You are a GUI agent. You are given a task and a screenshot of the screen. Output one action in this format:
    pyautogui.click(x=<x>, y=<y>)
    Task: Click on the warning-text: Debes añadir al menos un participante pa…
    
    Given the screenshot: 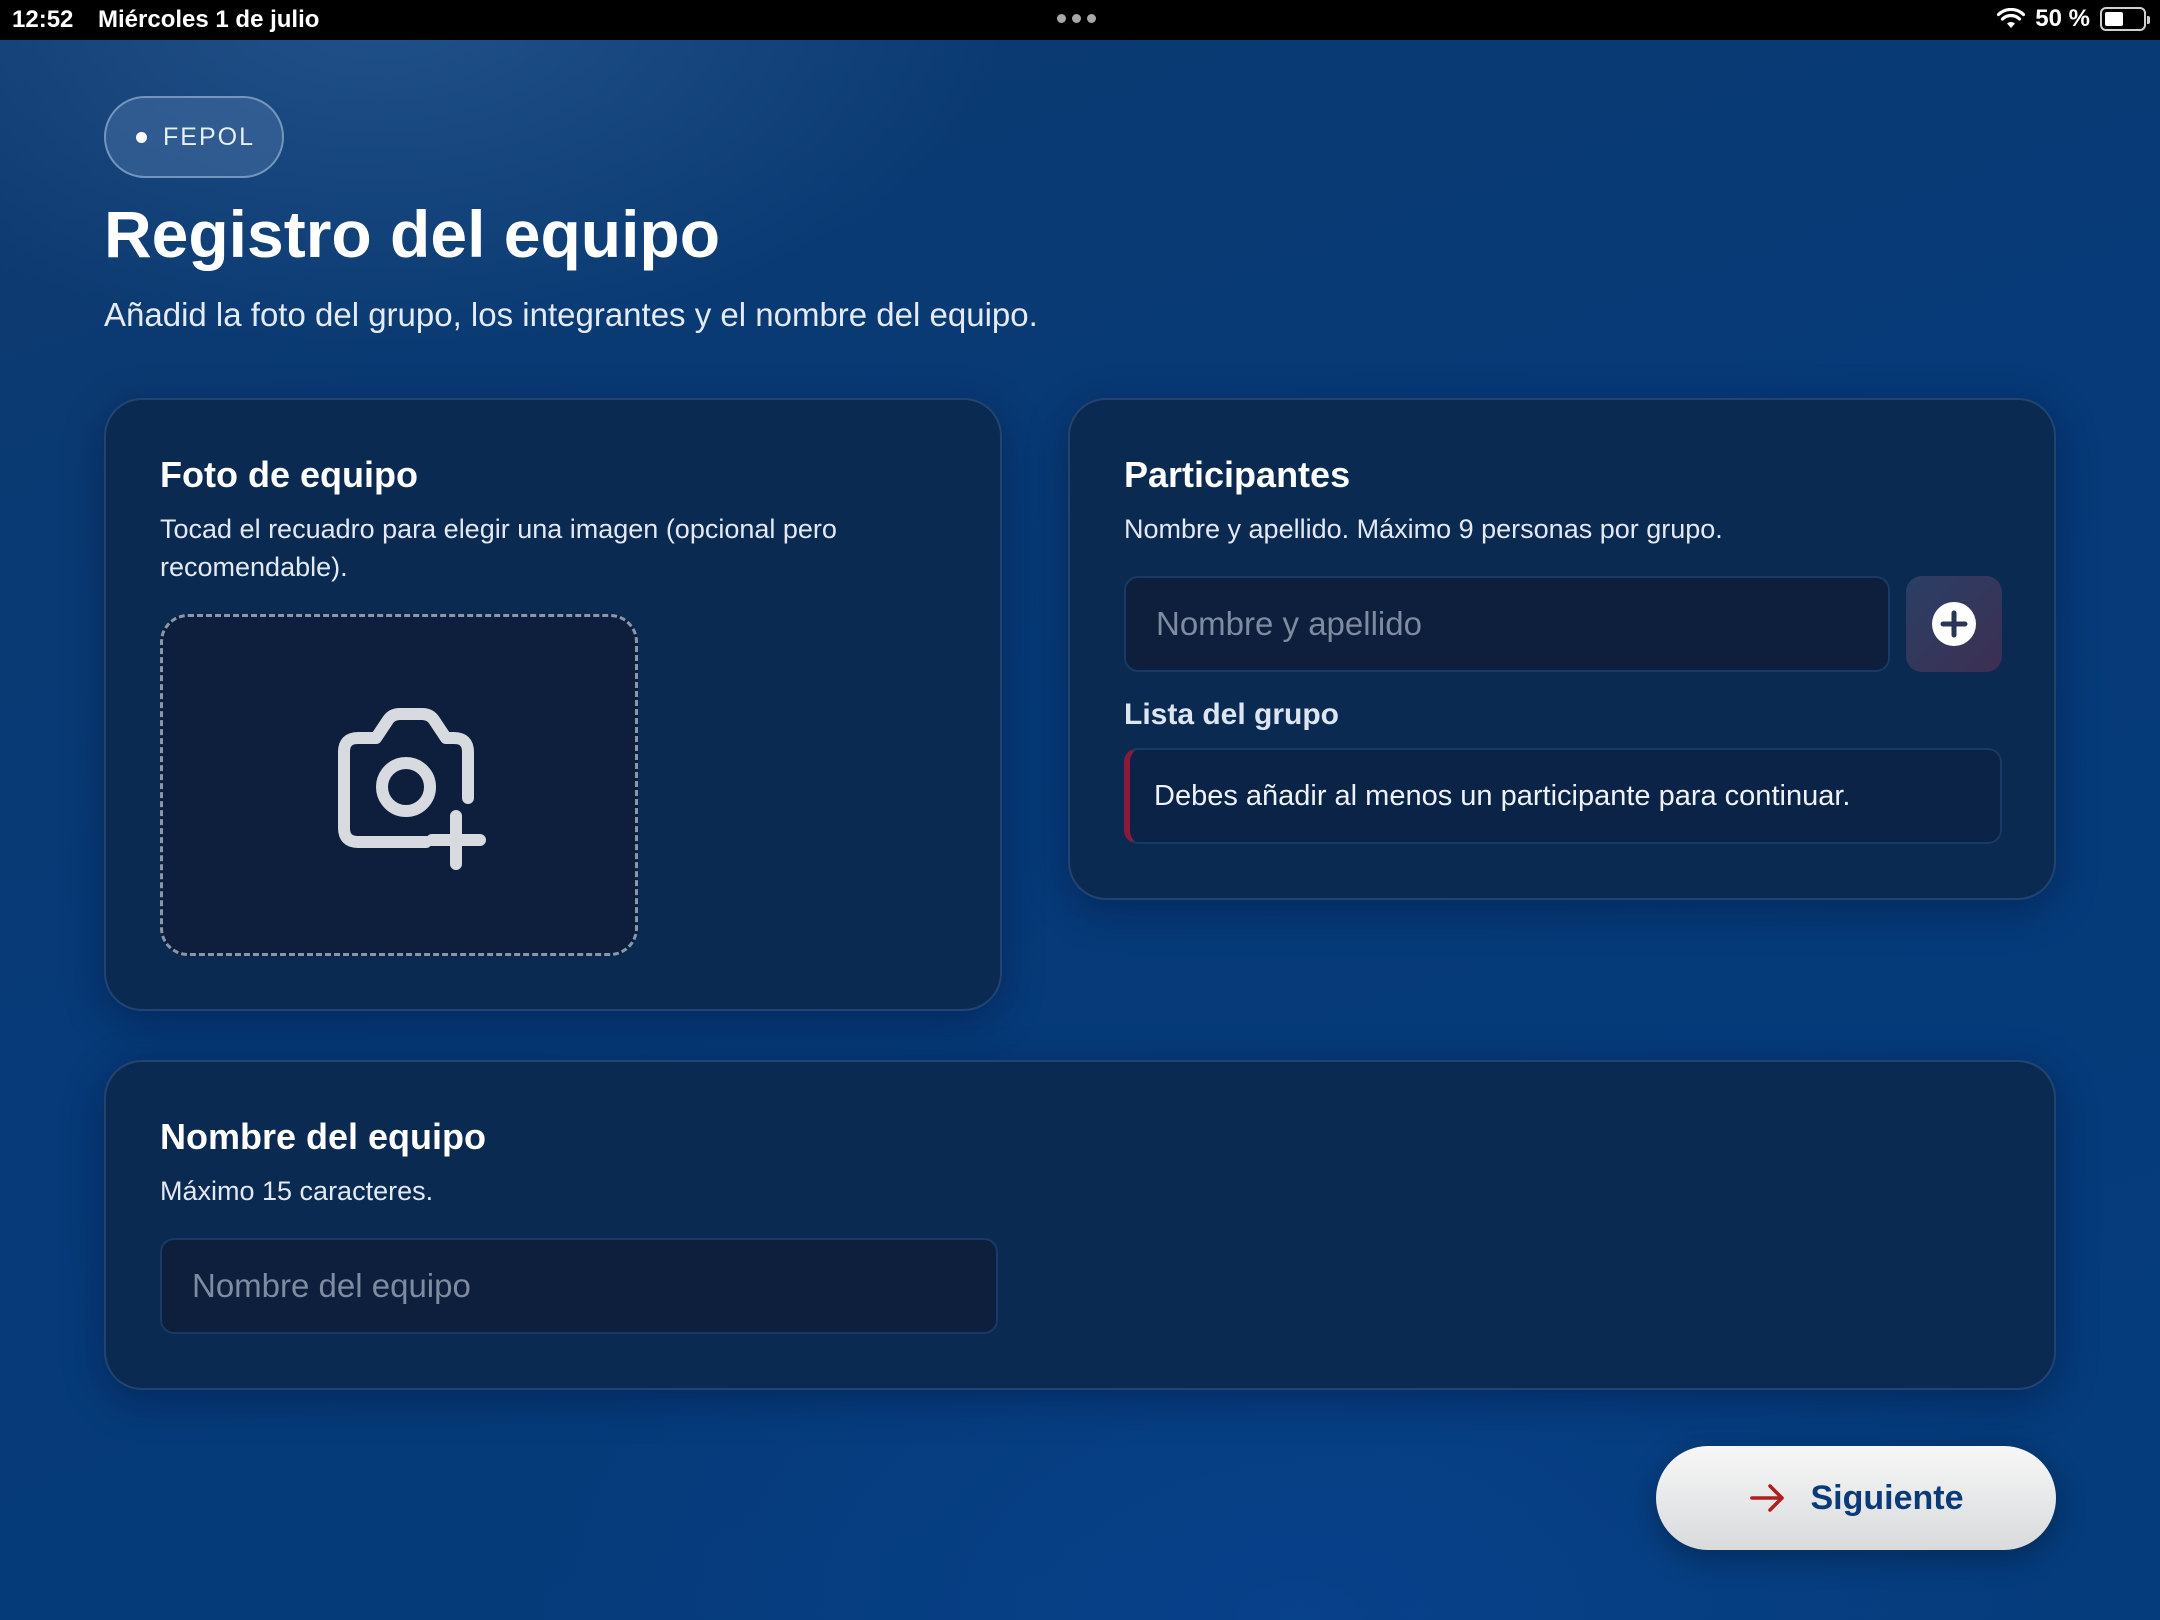 What is the action you would take?
    pyautogui.click(x=1502, y=795)
    